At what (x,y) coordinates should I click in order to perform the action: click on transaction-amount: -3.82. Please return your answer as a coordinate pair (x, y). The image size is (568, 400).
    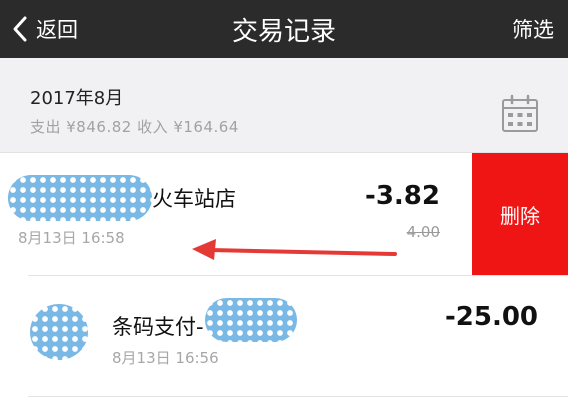
    Looking at the image, I should click on (402, 196).